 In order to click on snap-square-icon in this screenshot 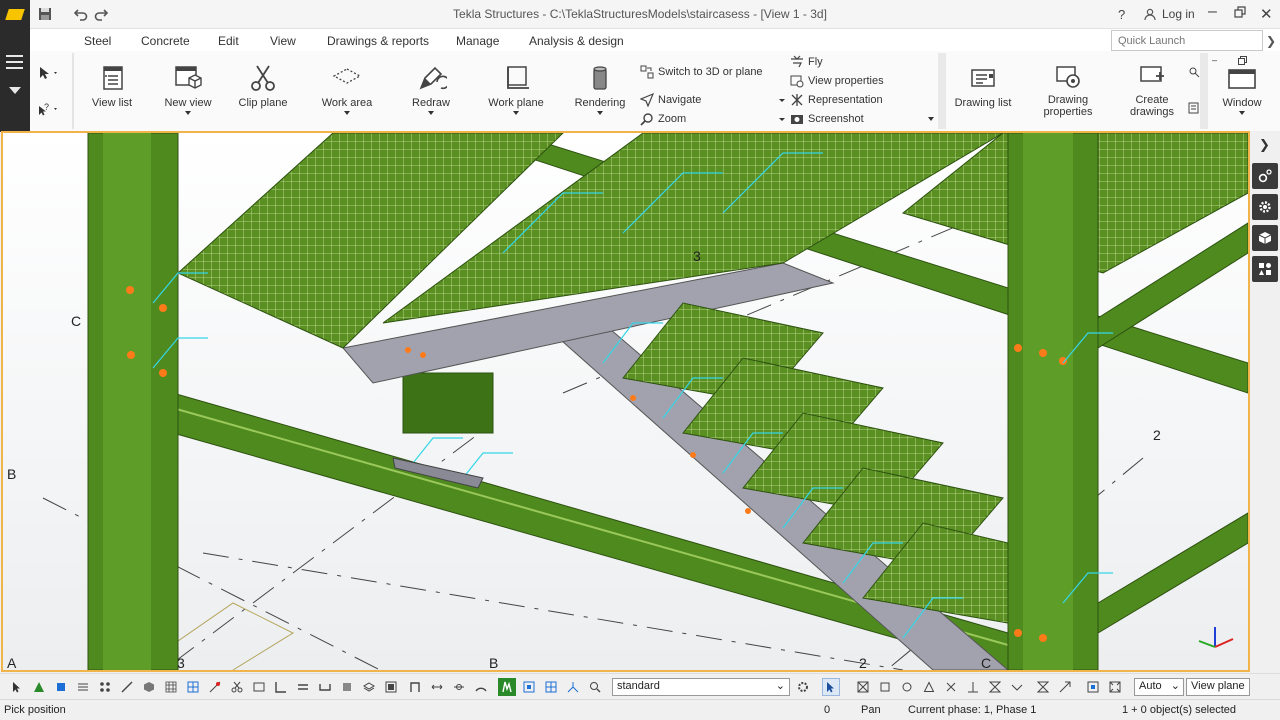, I will do `click(885, 687)`.